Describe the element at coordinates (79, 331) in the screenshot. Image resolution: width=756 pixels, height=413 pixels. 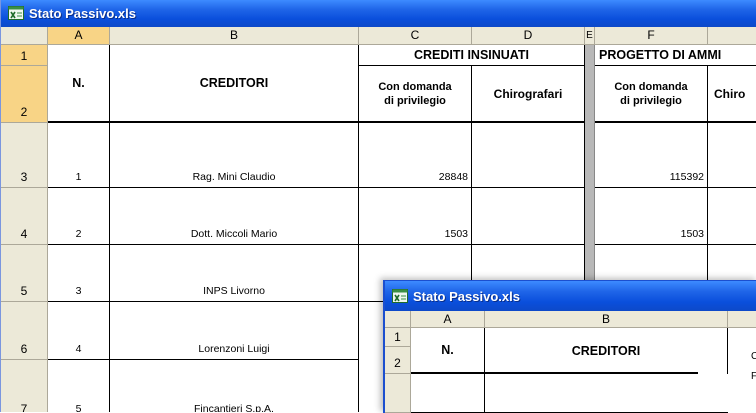
I see `cell-n-4: 4` at that location.